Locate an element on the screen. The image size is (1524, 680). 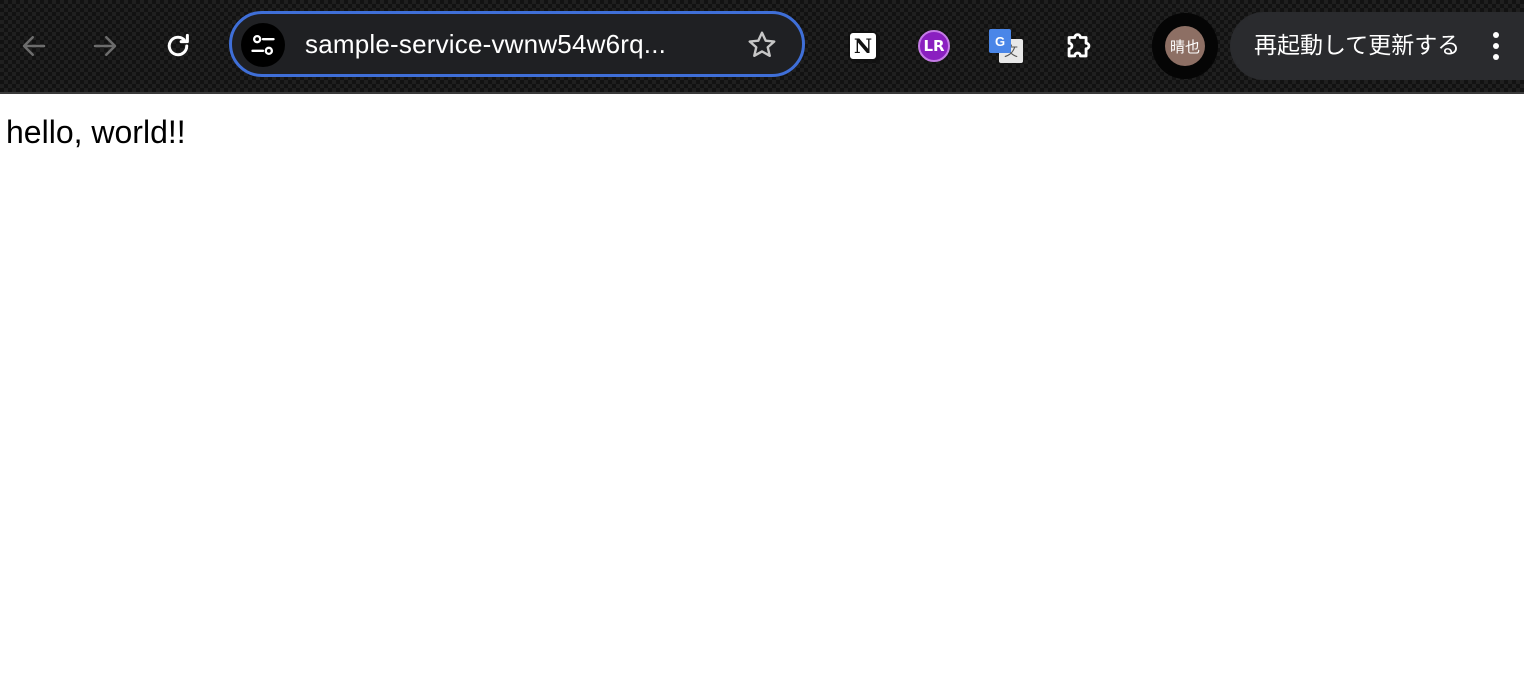
page-body-text: hello, world!! is located at coordinates (96, 132).